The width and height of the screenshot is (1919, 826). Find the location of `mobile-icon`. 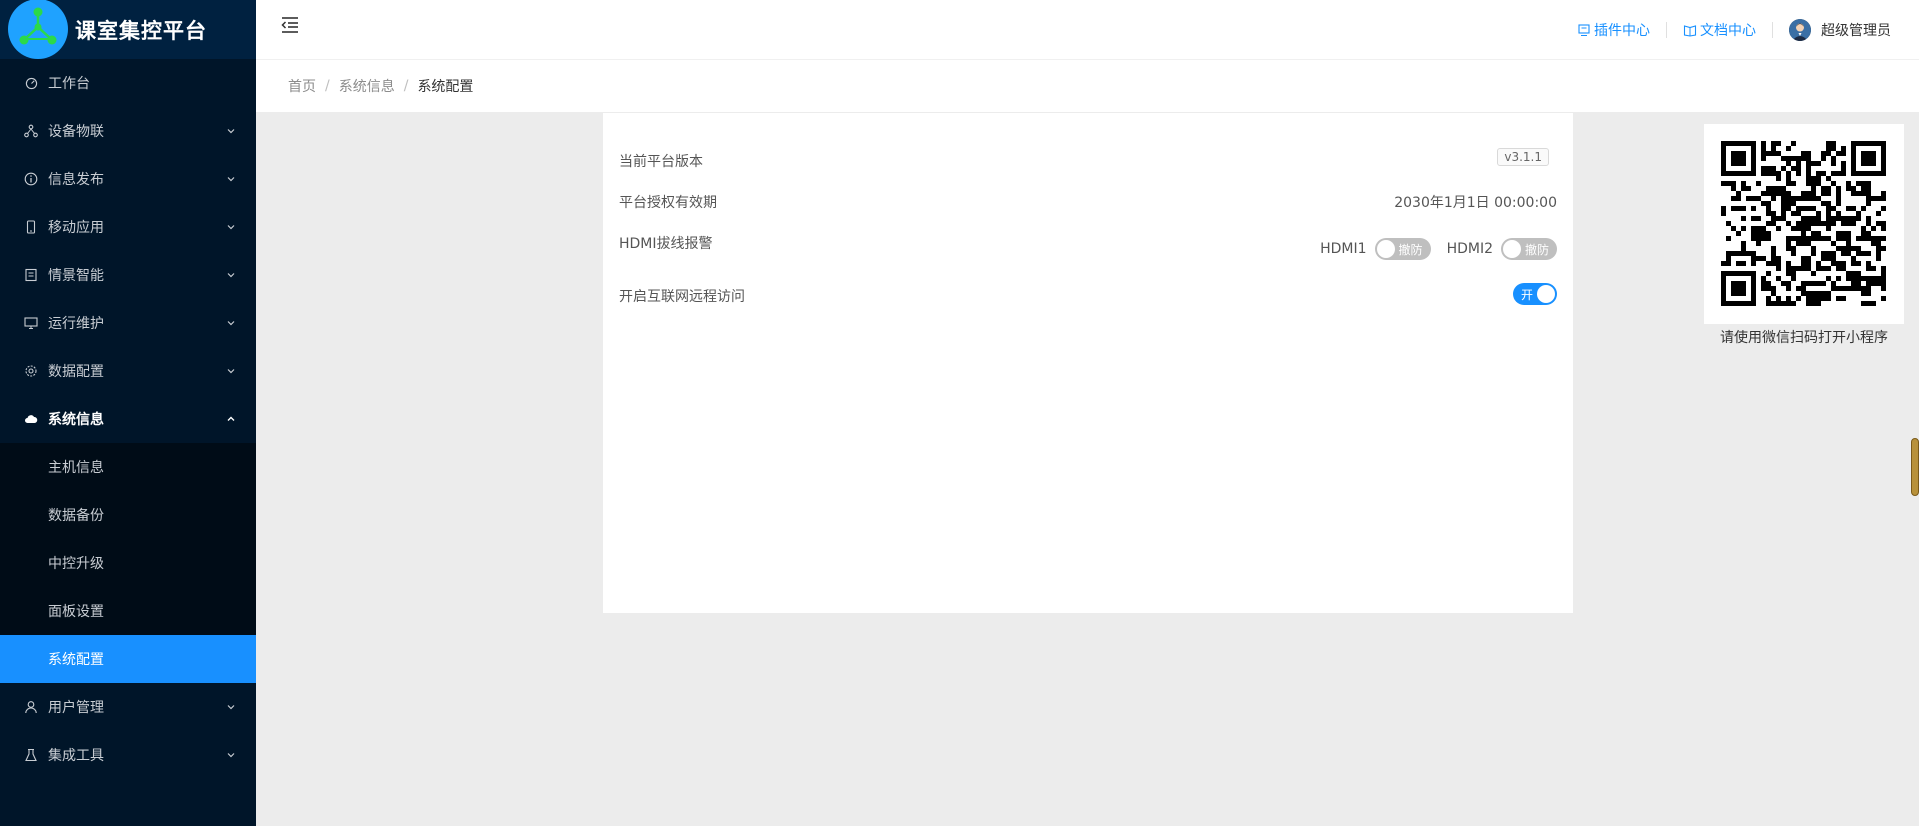

mobile-icon is located at coordinates (31, 227).